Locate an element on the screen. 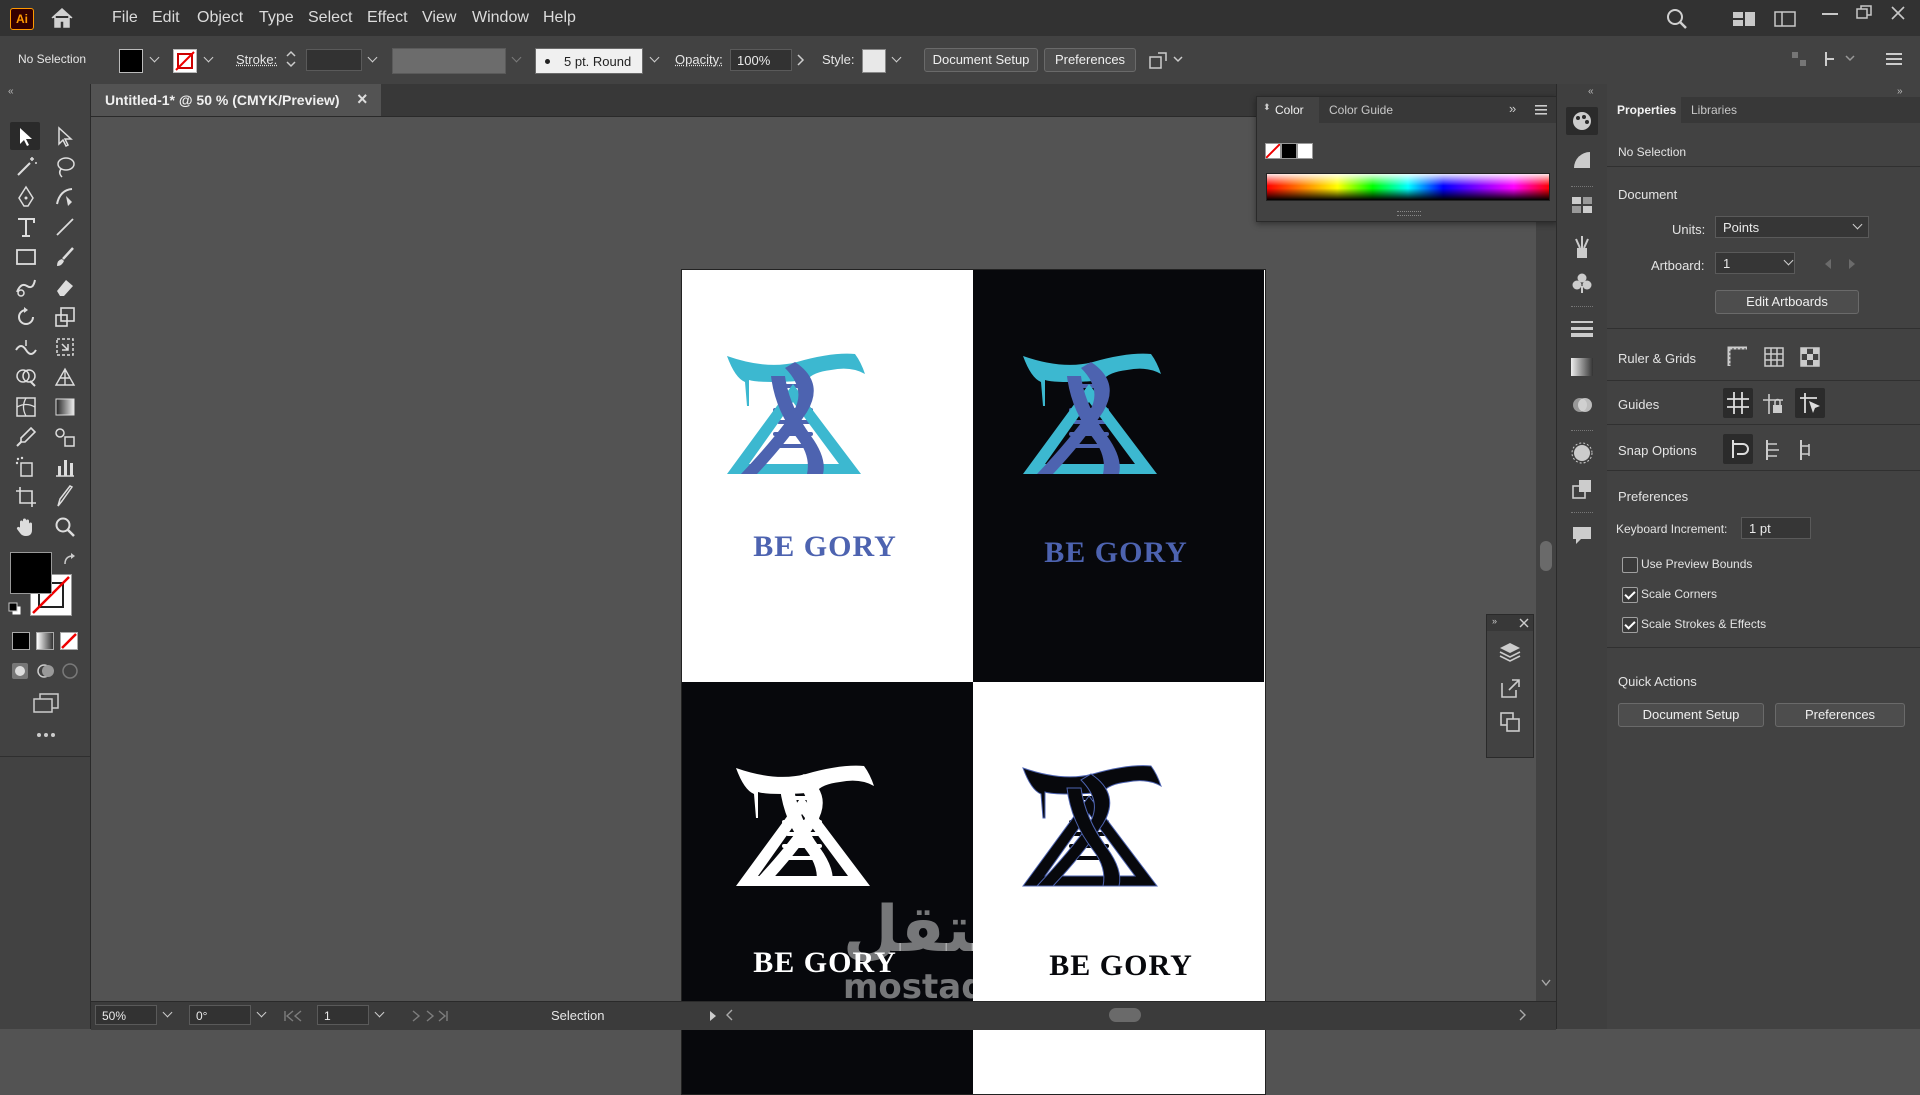 The image size is (1920, 1095). document-setup-button: Document Setup is located at coordinates (981, 60).